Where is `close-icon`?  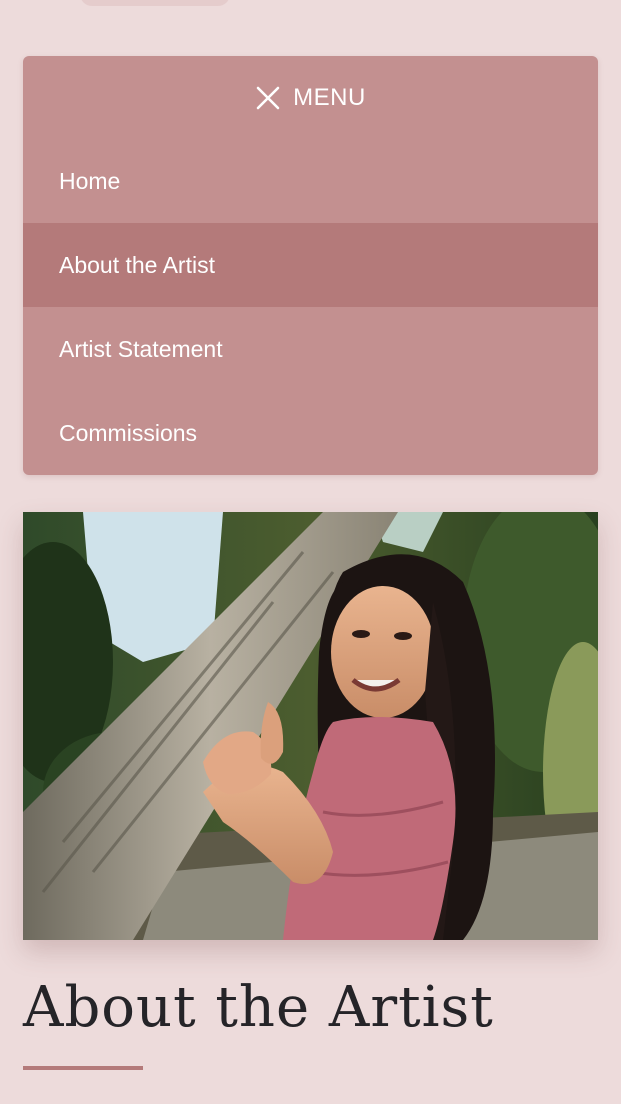 close-icon is located at coordinates (268, 98).